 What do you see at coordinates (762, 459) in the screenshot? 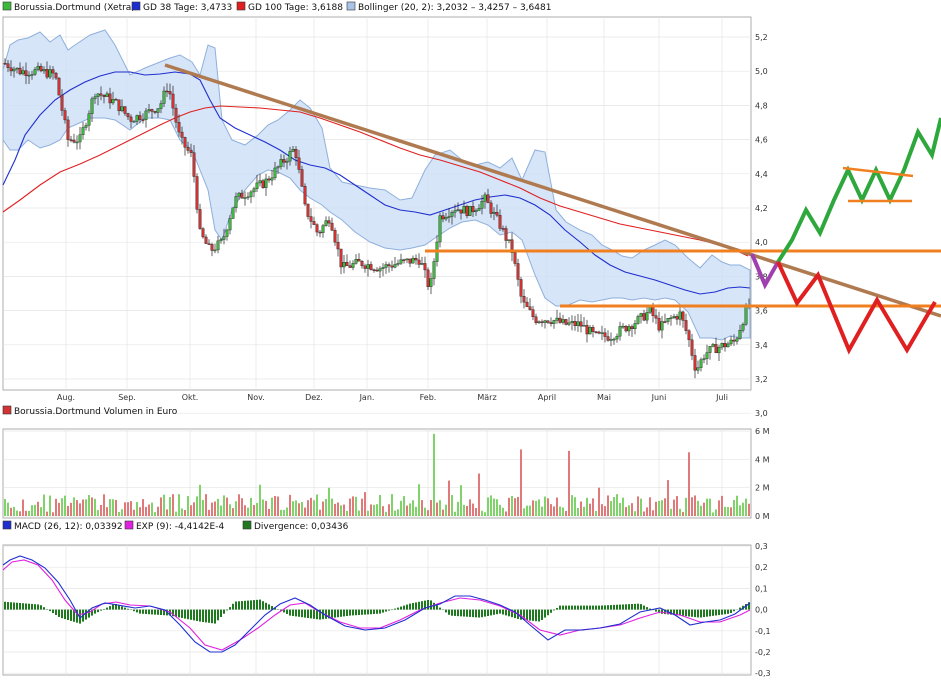
I see `volume-y-tick-label: 4 M` at bounding box center [762, 459].